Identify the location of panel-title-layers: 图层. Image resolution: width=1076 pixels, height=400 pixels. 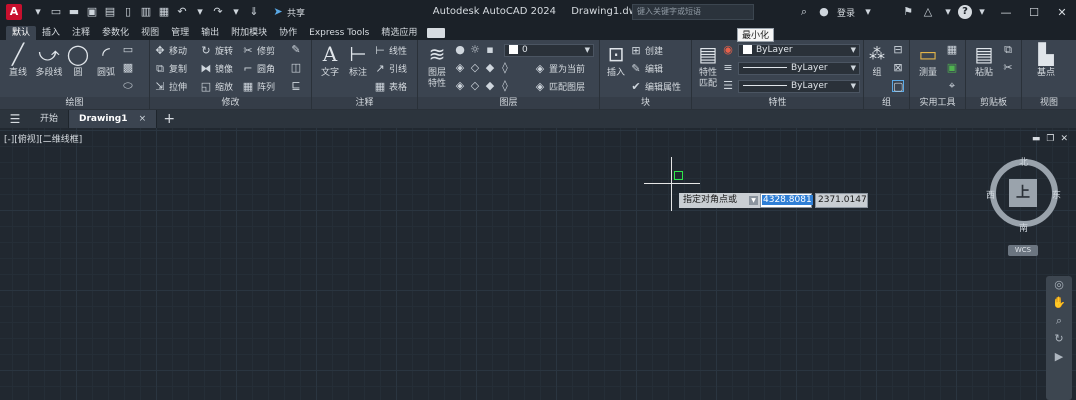
(508, 103).